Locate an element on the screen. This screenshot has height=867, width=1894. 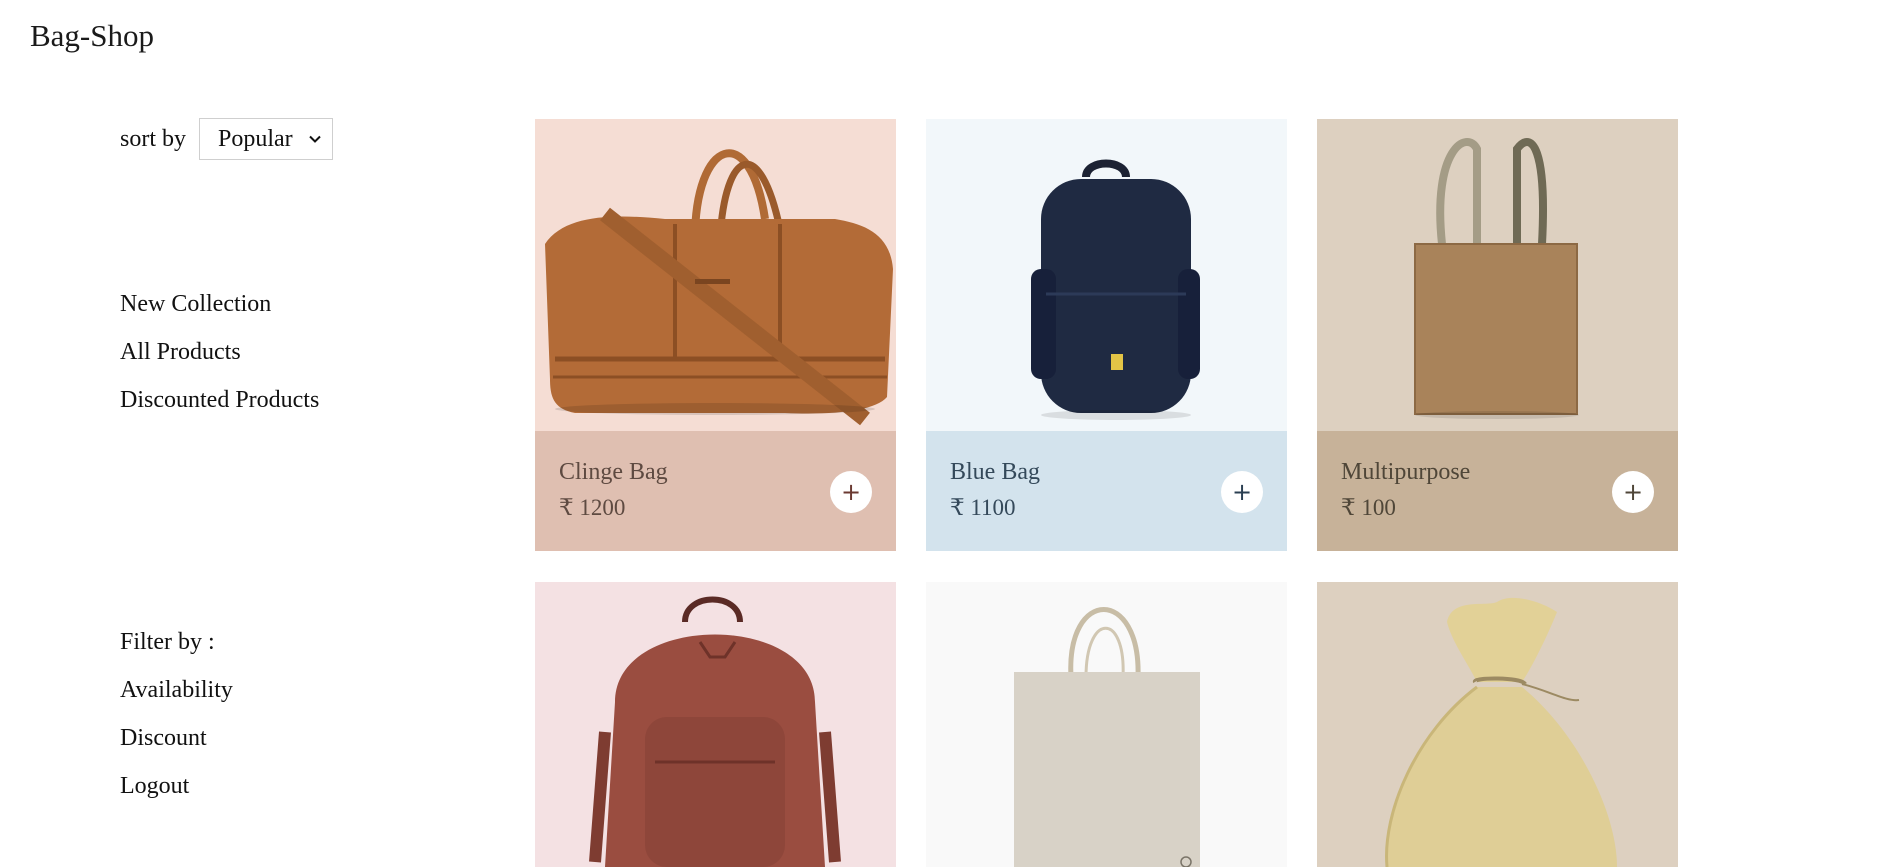
product-name: Multipurpose is located at coordinates (1406, 472).